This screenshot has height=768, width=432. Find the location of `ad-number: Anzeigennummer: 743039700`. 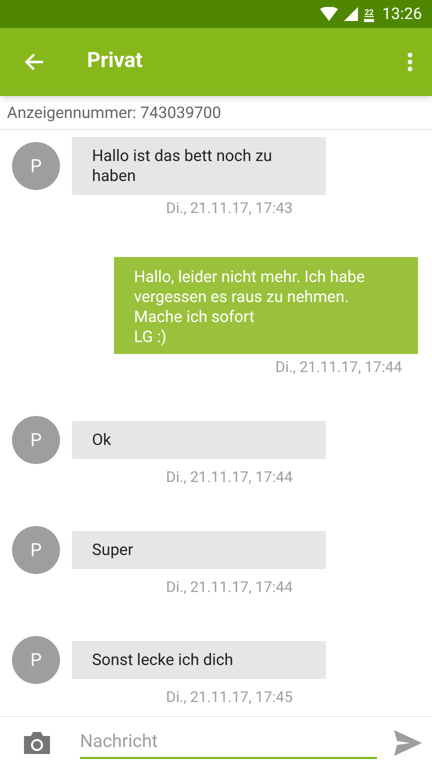

ad-number: Anzeigennummer: 743039700 is located at coordinates (114, 113).